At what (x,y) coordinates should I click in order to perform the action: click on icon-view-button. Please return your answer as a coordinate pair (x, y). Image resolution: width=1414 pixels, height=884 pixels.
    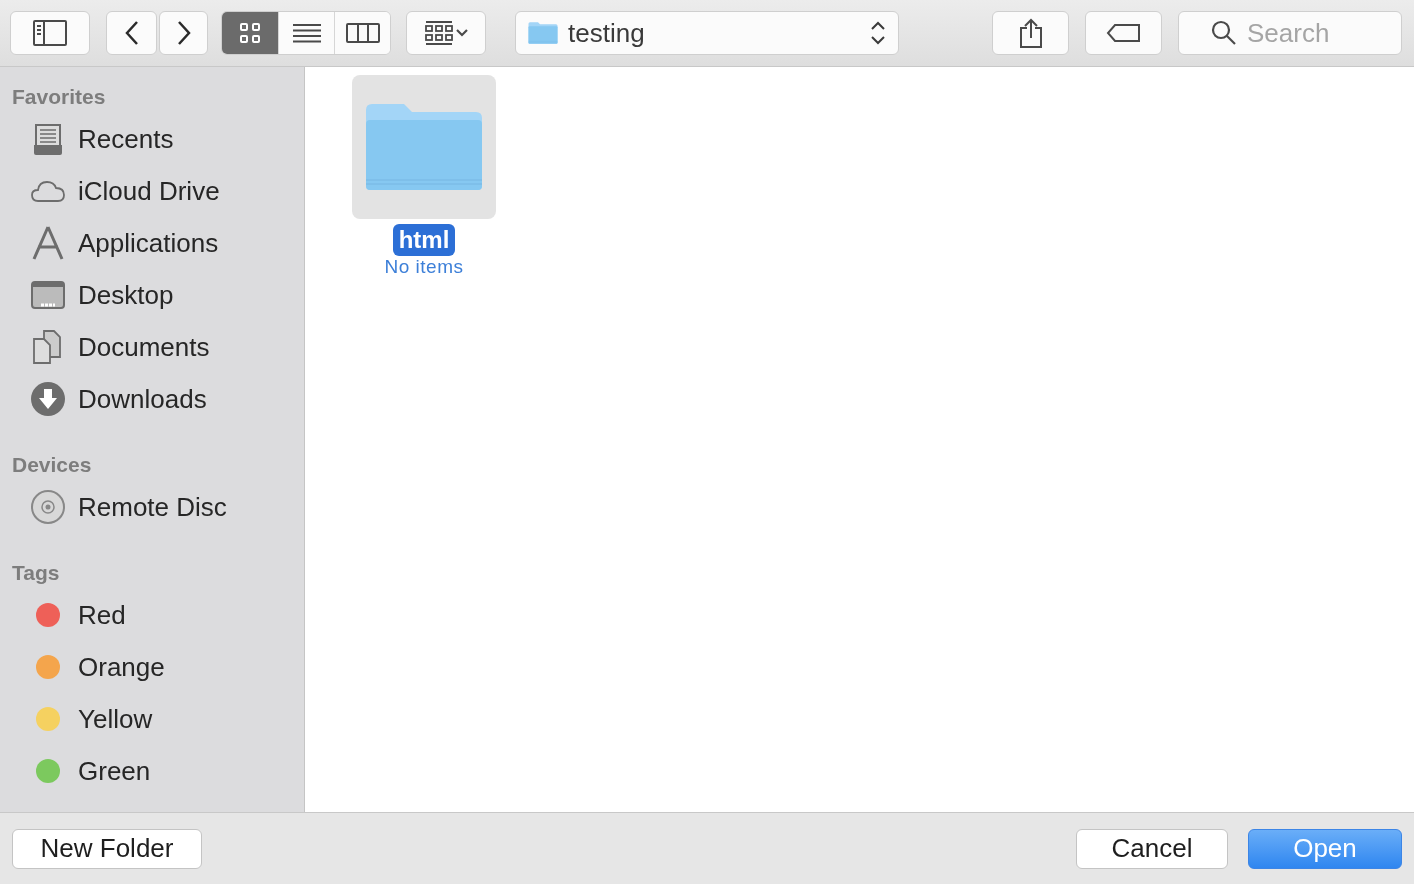
    Looking at the image, I should click on (250, 33).